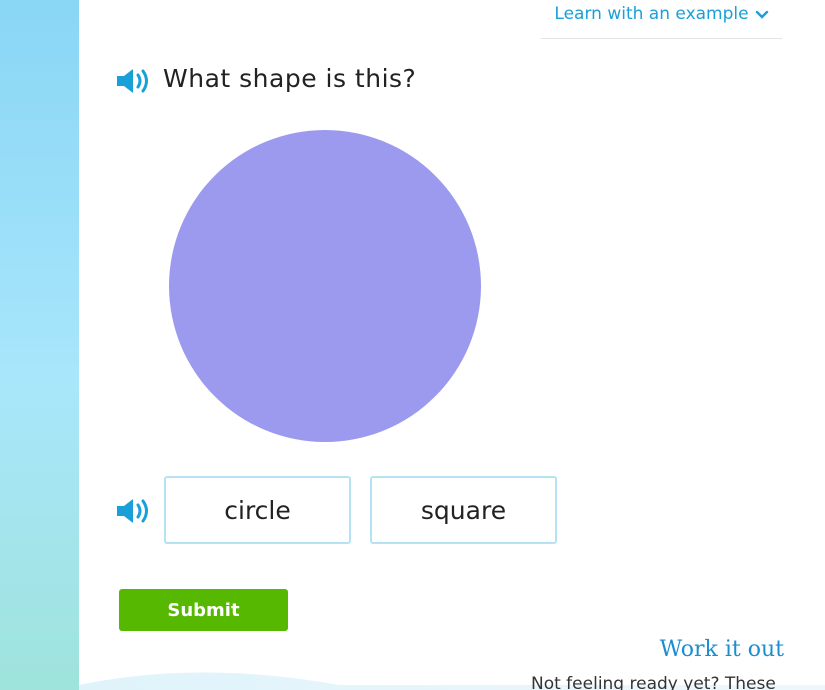  Describe the element at coordinates (133, 511) in the screenshot. I see `answers-speaker-icon` at that location.